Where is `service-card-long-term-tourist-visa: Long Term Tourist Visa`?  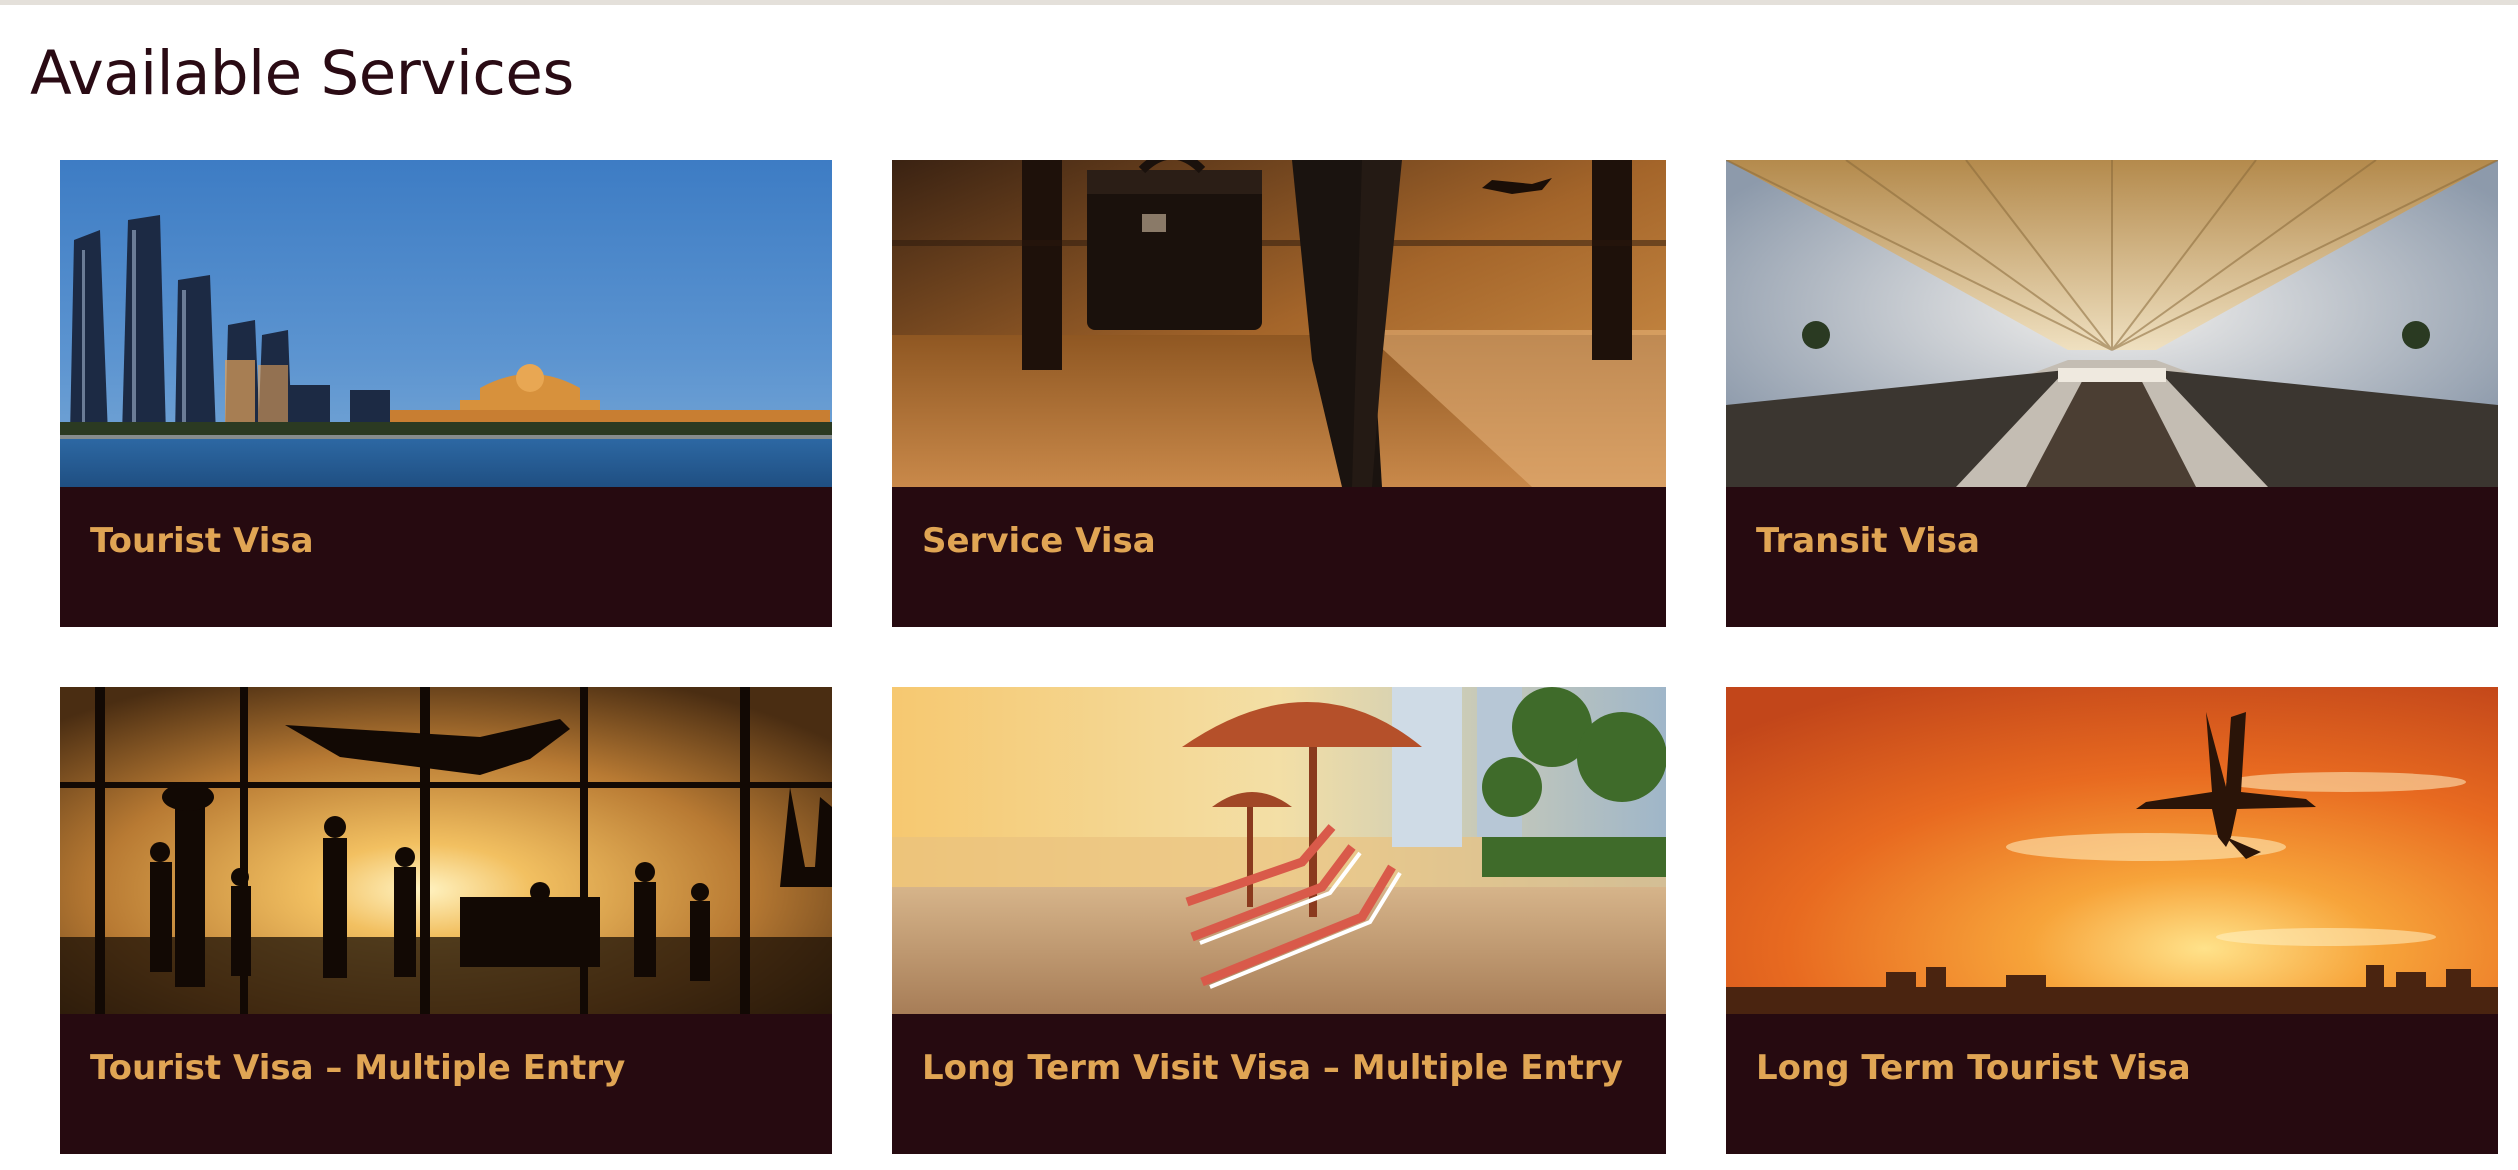
service-card-long-term-tourist-visa: Long Term Tourist Visa is located at coordinates (2112, 920).